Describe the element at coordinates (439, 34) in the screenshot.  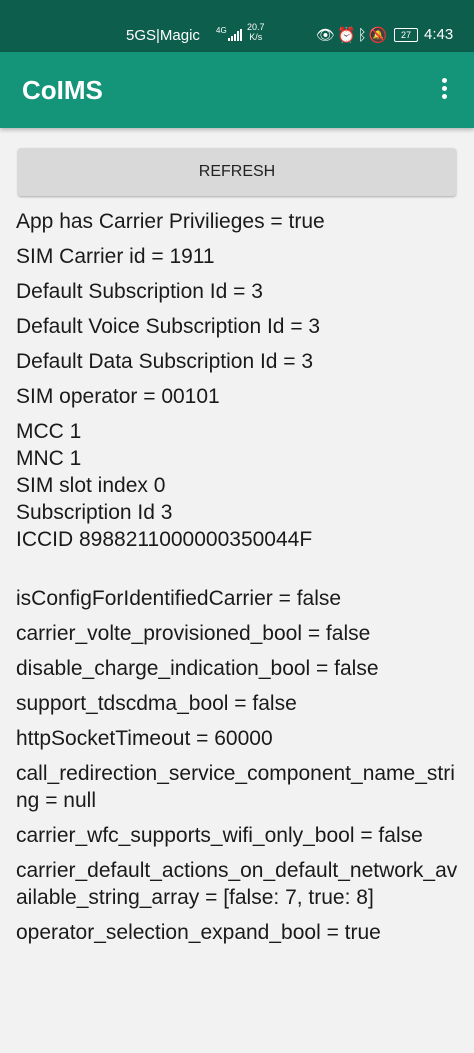
I see `clock: 4:43` at that location.